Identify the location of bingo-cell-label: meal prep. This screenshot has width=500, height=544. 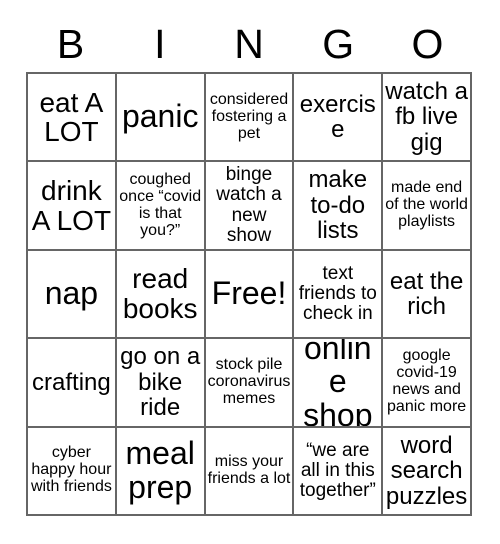
(160, 469).